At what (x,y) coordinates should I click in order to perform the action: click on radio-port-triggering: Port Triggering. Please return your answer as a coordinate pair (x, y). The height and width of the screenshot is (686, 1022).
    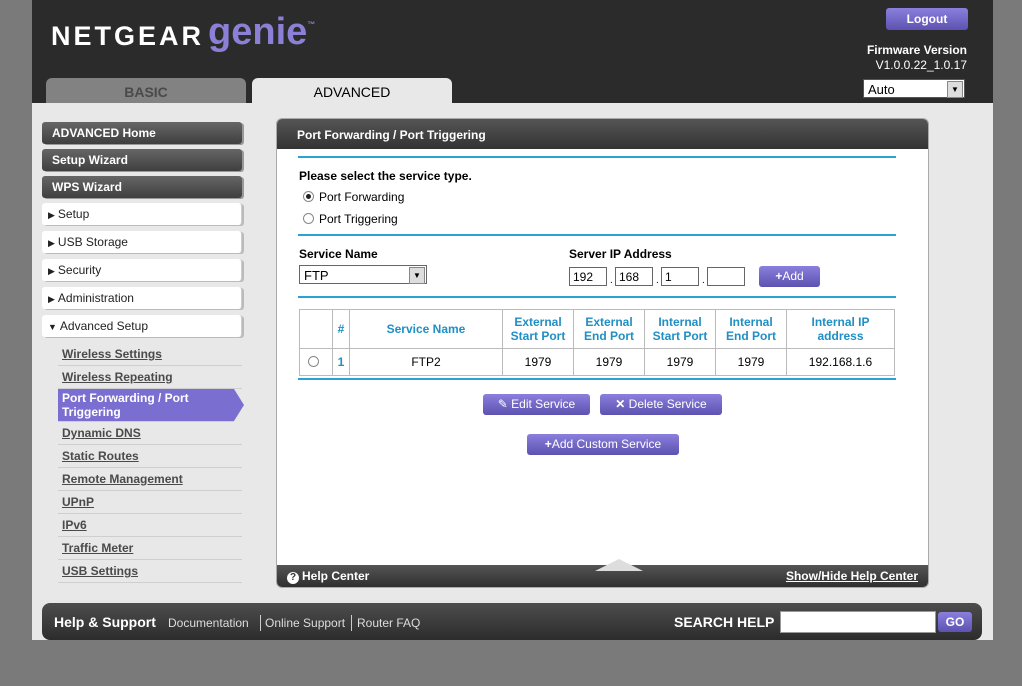
    Looking at the image, I should click on (350, 219).